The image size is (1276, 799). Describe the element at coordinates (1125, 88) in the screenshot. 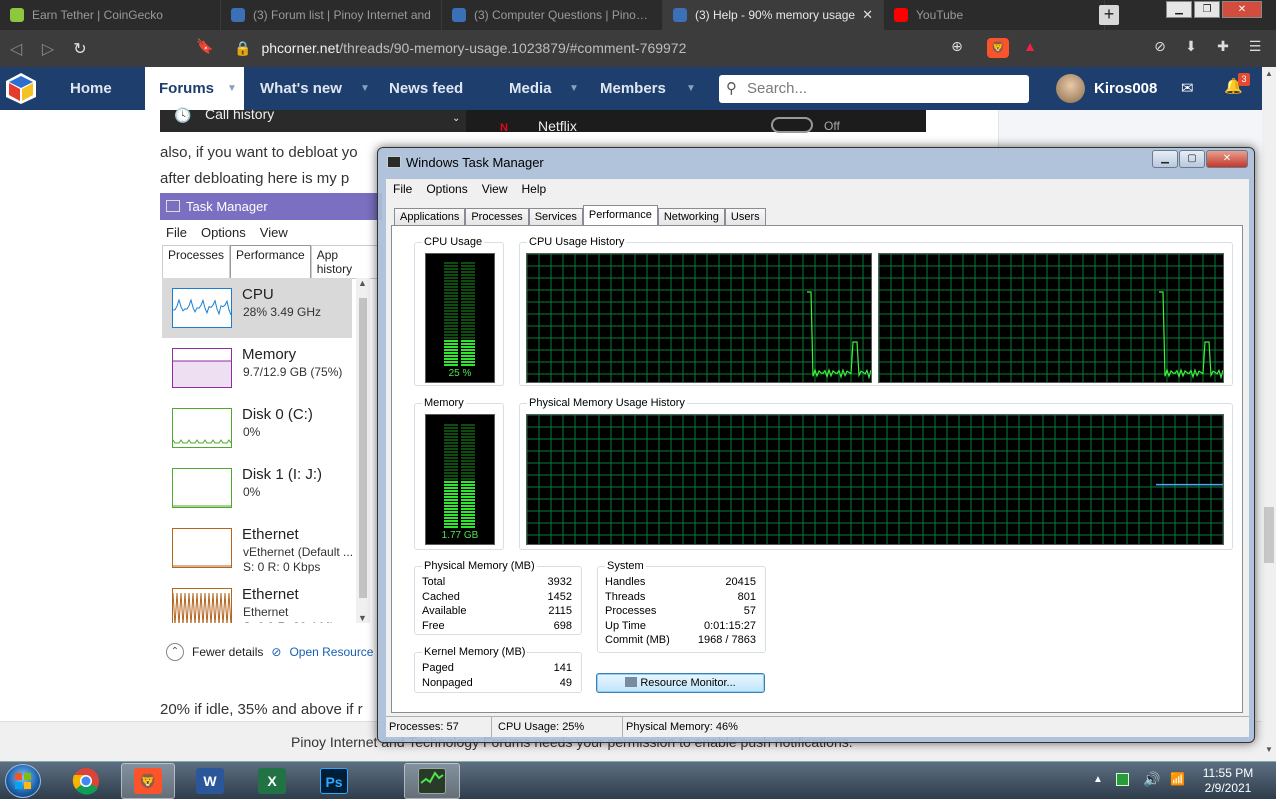

I see `username: Kiros008` at that location.